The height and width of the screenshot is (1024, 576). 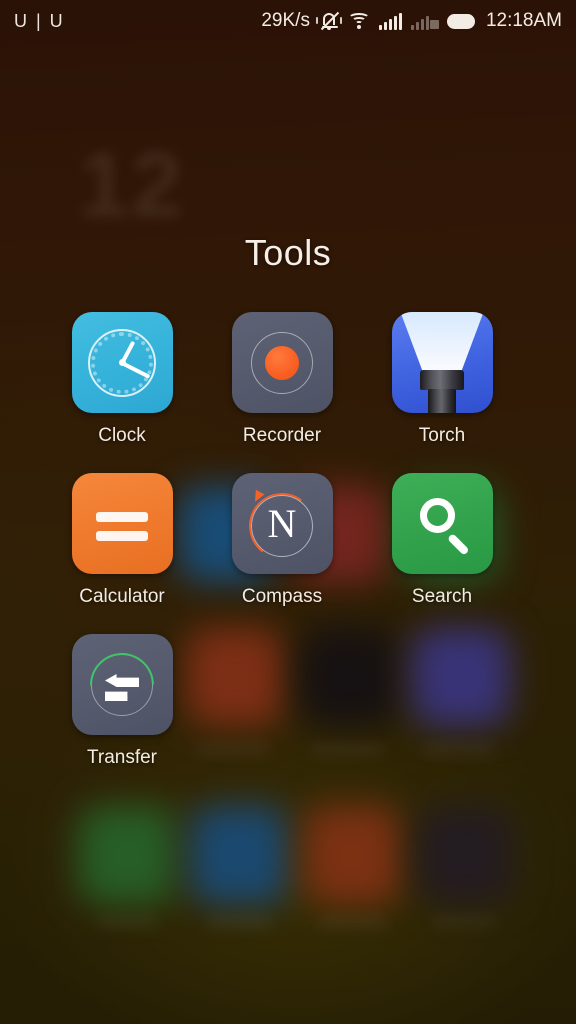 I want to click on search-icon, so click(x=442, y=523).